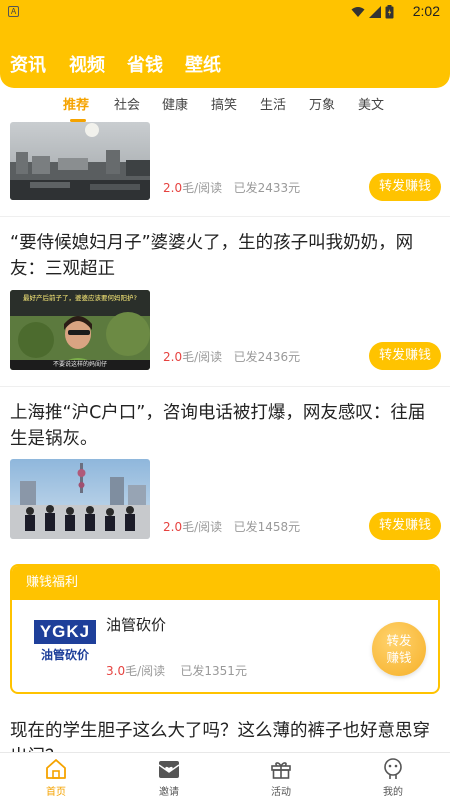 This screenshot has height=800, width=450. I want to click on article-sent-amount: 已发1458元, so click(267, 527).